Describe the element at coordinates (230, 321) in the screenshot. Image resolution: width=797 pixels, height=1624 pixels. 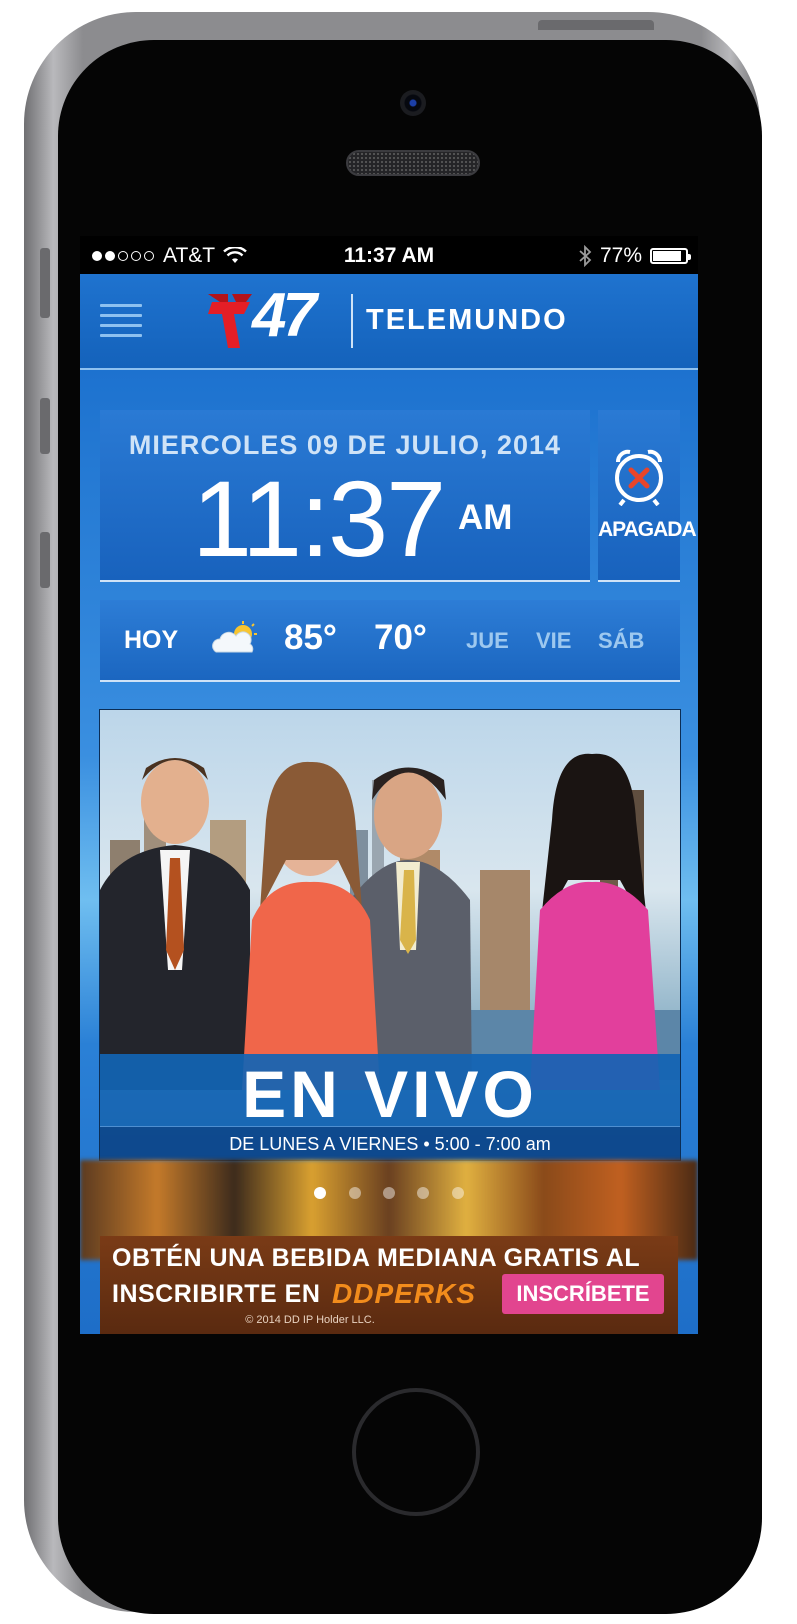
I see `telemundo-t-logo` at that location.